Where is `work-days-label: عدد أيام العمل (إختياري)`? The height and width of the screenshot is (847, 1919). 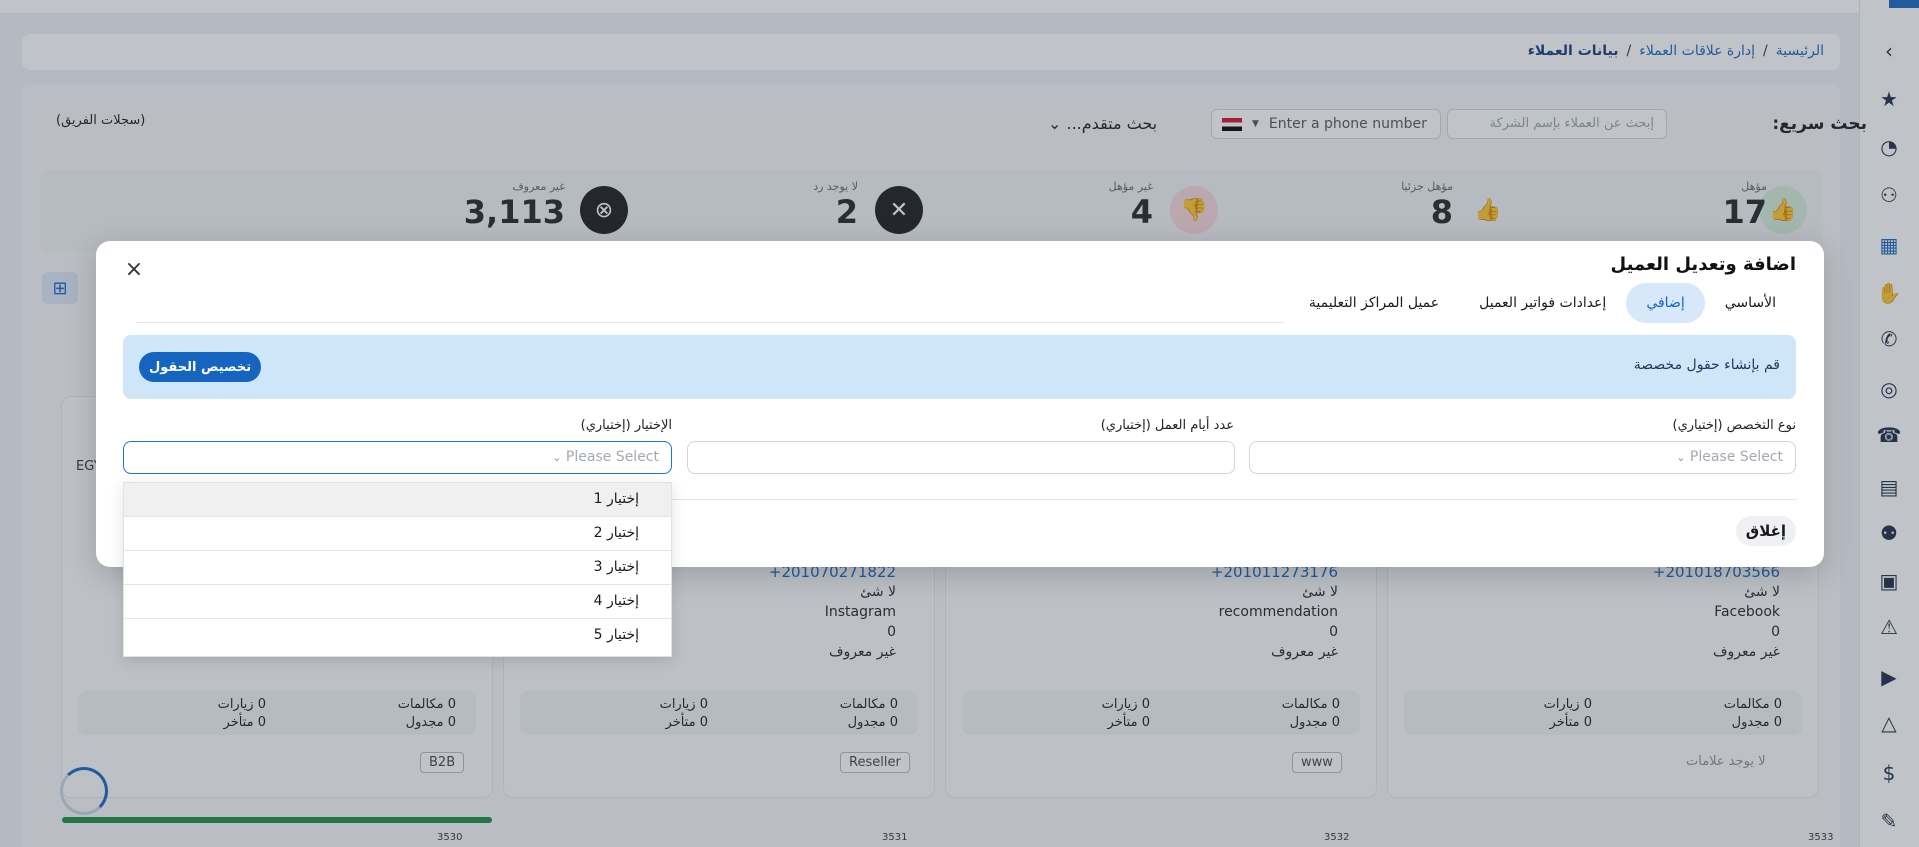 work-days-label: عدد أيام العمل (إختياري) is located at coordinates (1167, 425).